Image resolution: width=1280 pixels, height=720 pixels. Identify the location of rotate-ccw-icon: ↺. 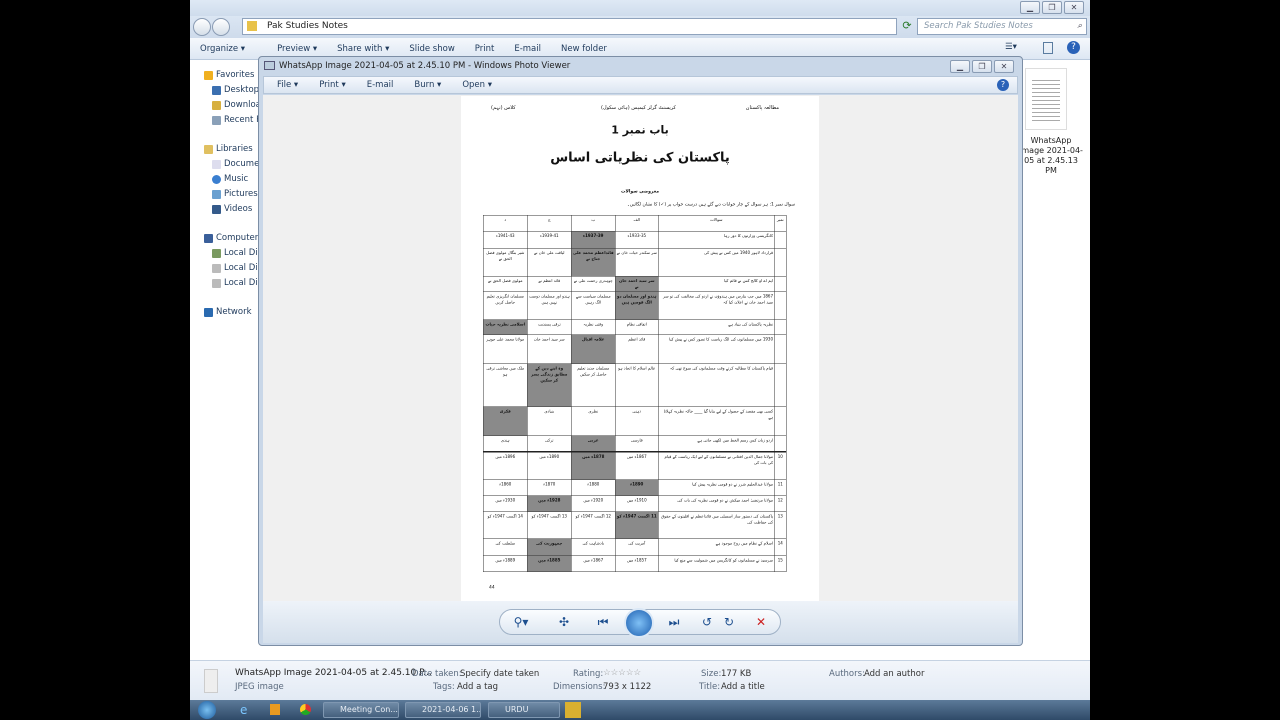
(707, 622).